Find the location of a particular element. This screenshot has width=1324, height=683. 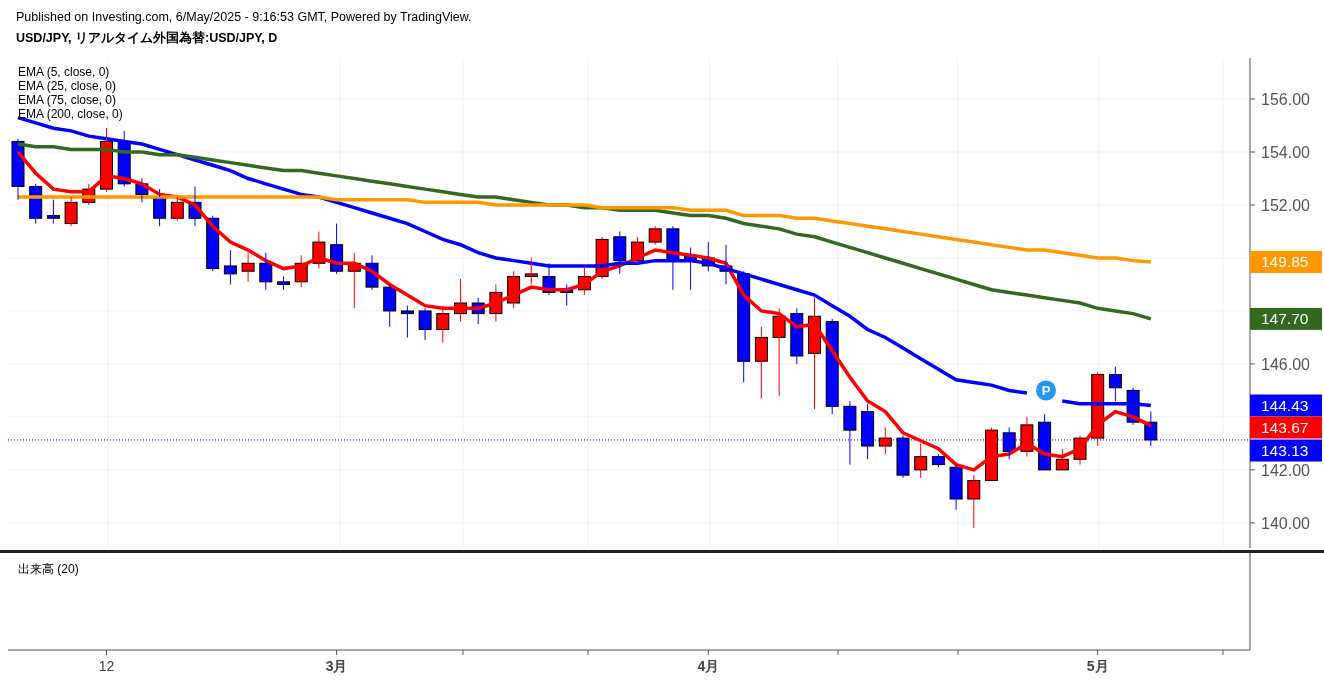

chart-symbol-title: USD/JPY, リアルタイム外国為替:USD/JPY, D is located at coordinates (147, 38).